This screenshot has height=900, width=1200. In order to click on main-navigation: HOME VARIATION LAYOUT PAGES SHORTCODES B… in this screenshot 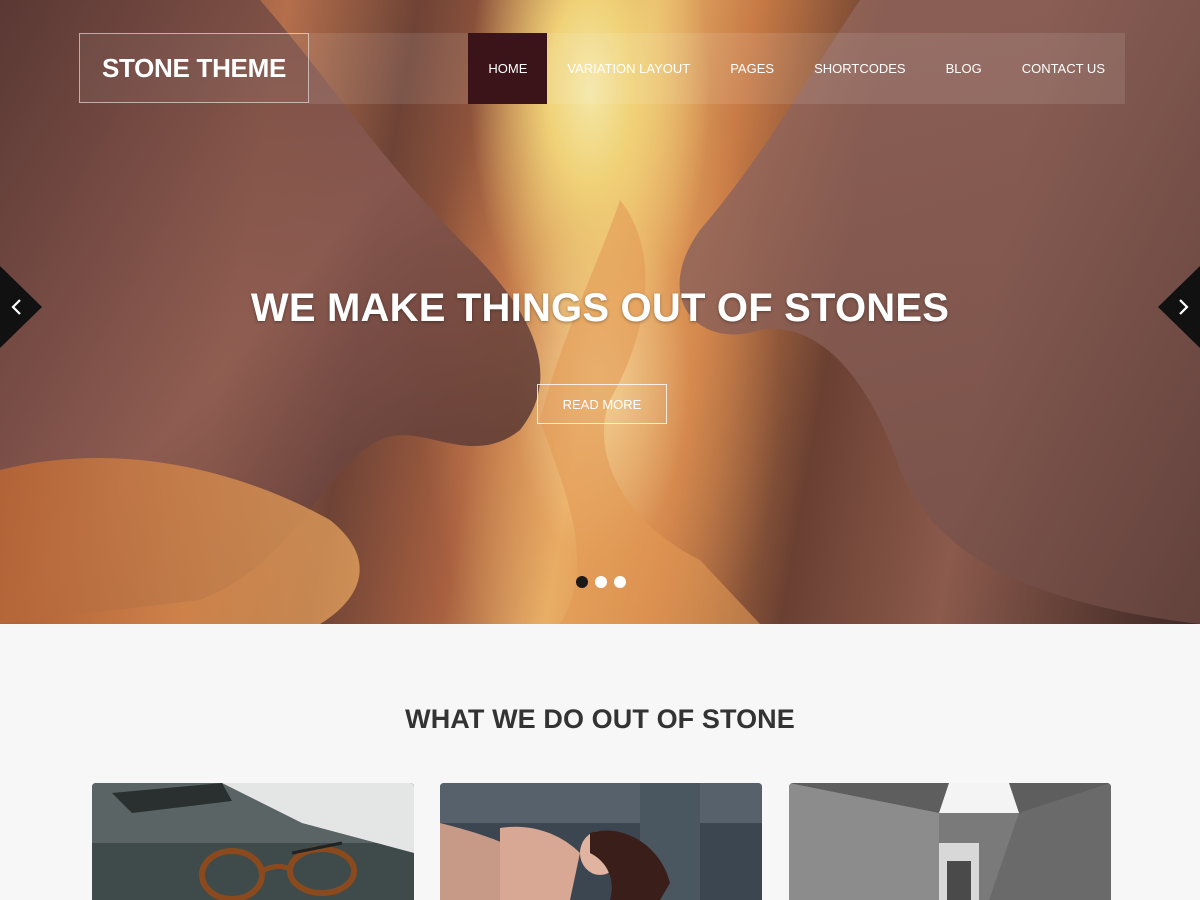, I will do `click(717, 68)`.